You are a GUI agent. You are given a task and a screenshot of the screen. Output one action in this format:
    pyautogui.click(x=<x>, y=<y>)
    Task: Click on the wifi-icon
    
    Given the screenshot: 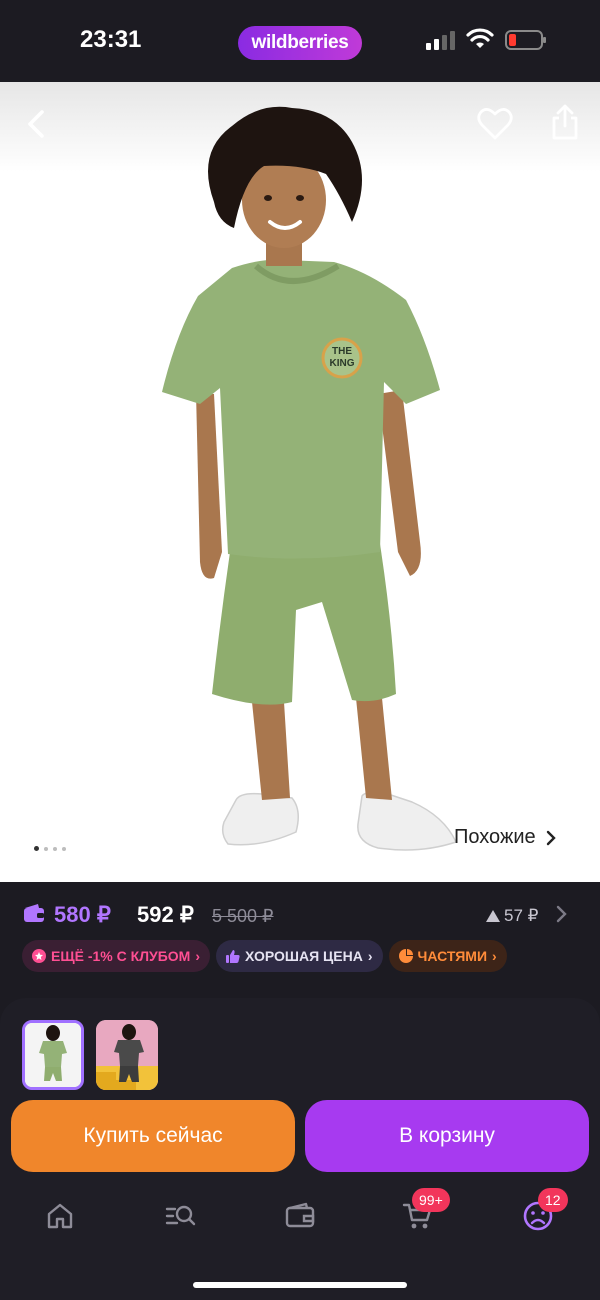 What is the action you would take?
    pyautogui.click(x=480, y=38)
    